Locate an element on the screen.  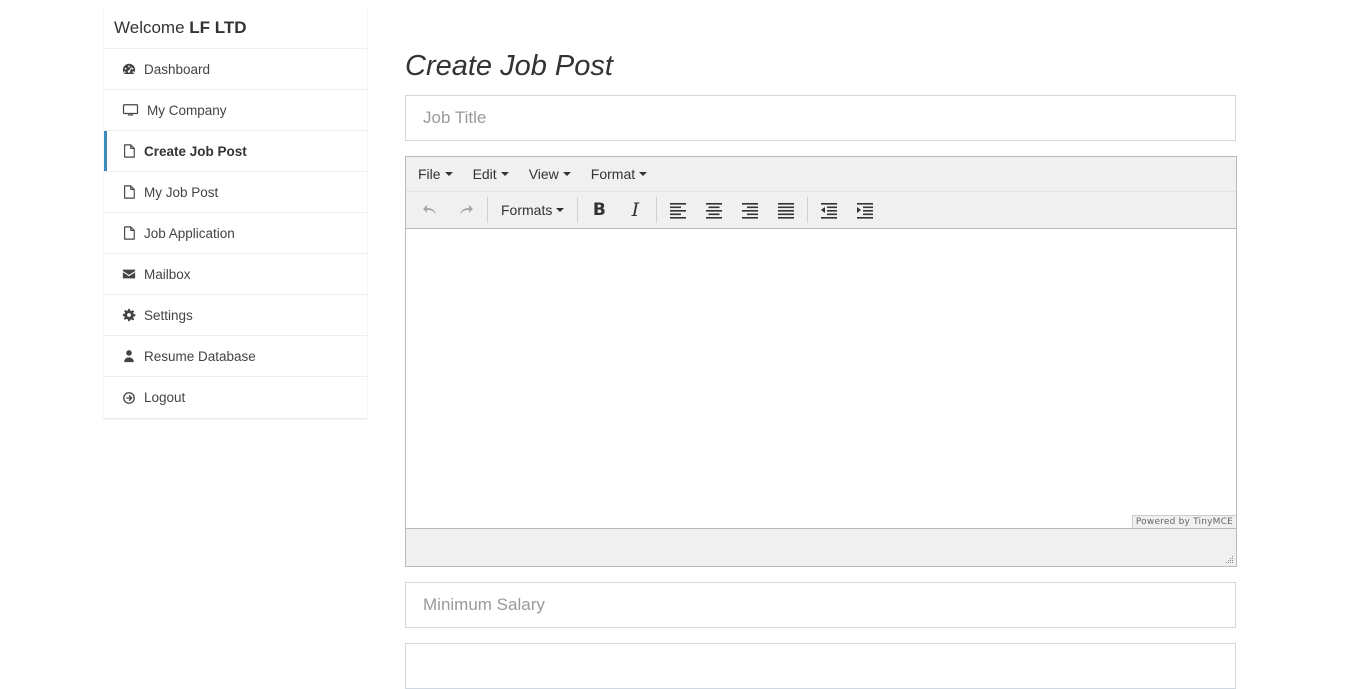
welcome-text: Welcome is located at coordinates (149, 27).